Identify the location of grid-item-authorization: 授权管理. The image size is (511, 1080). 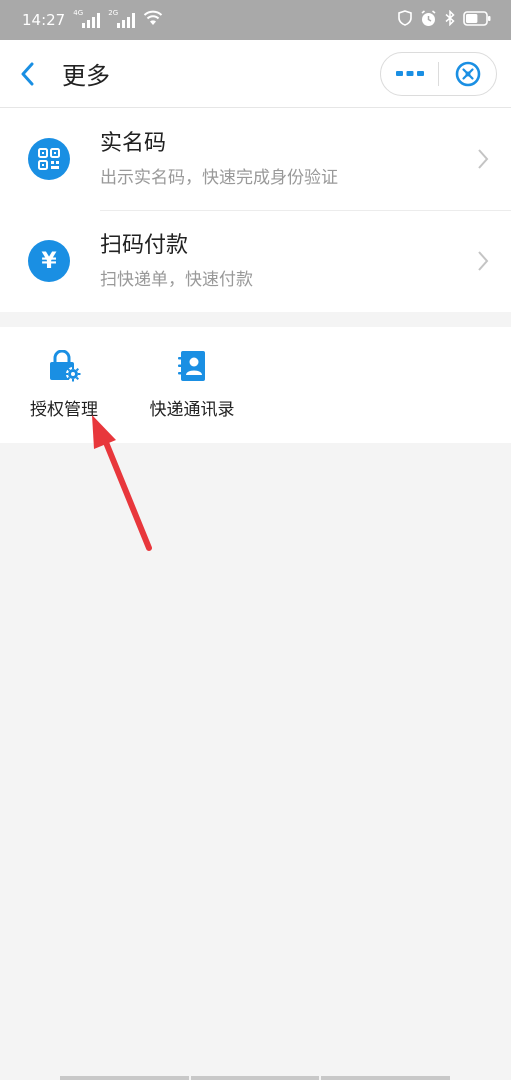
(64, 385).